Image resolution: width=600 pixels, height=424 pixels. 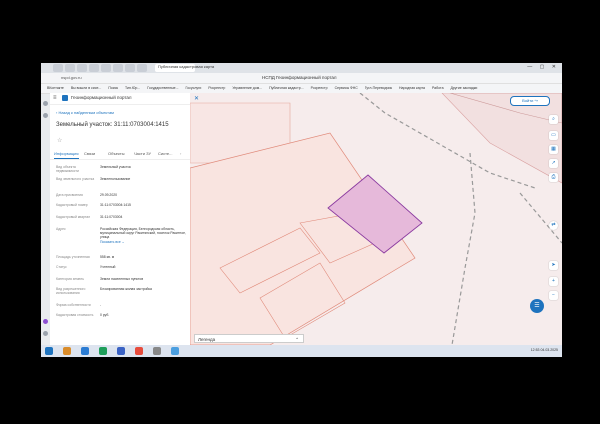 I want to click on favorite-star-icon: ☆, so click(x=59, y=140).